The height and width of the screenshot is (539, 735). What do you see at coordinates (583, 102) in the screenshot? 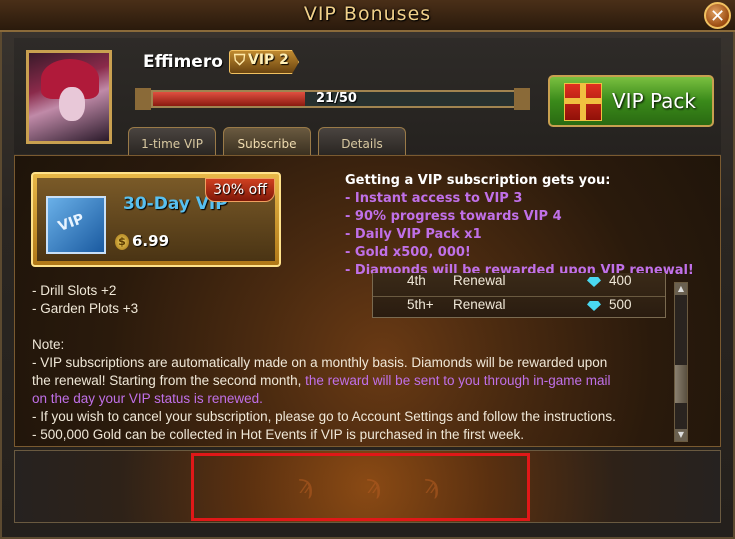
I see `gift-icon` at bounding box center [583, 102].